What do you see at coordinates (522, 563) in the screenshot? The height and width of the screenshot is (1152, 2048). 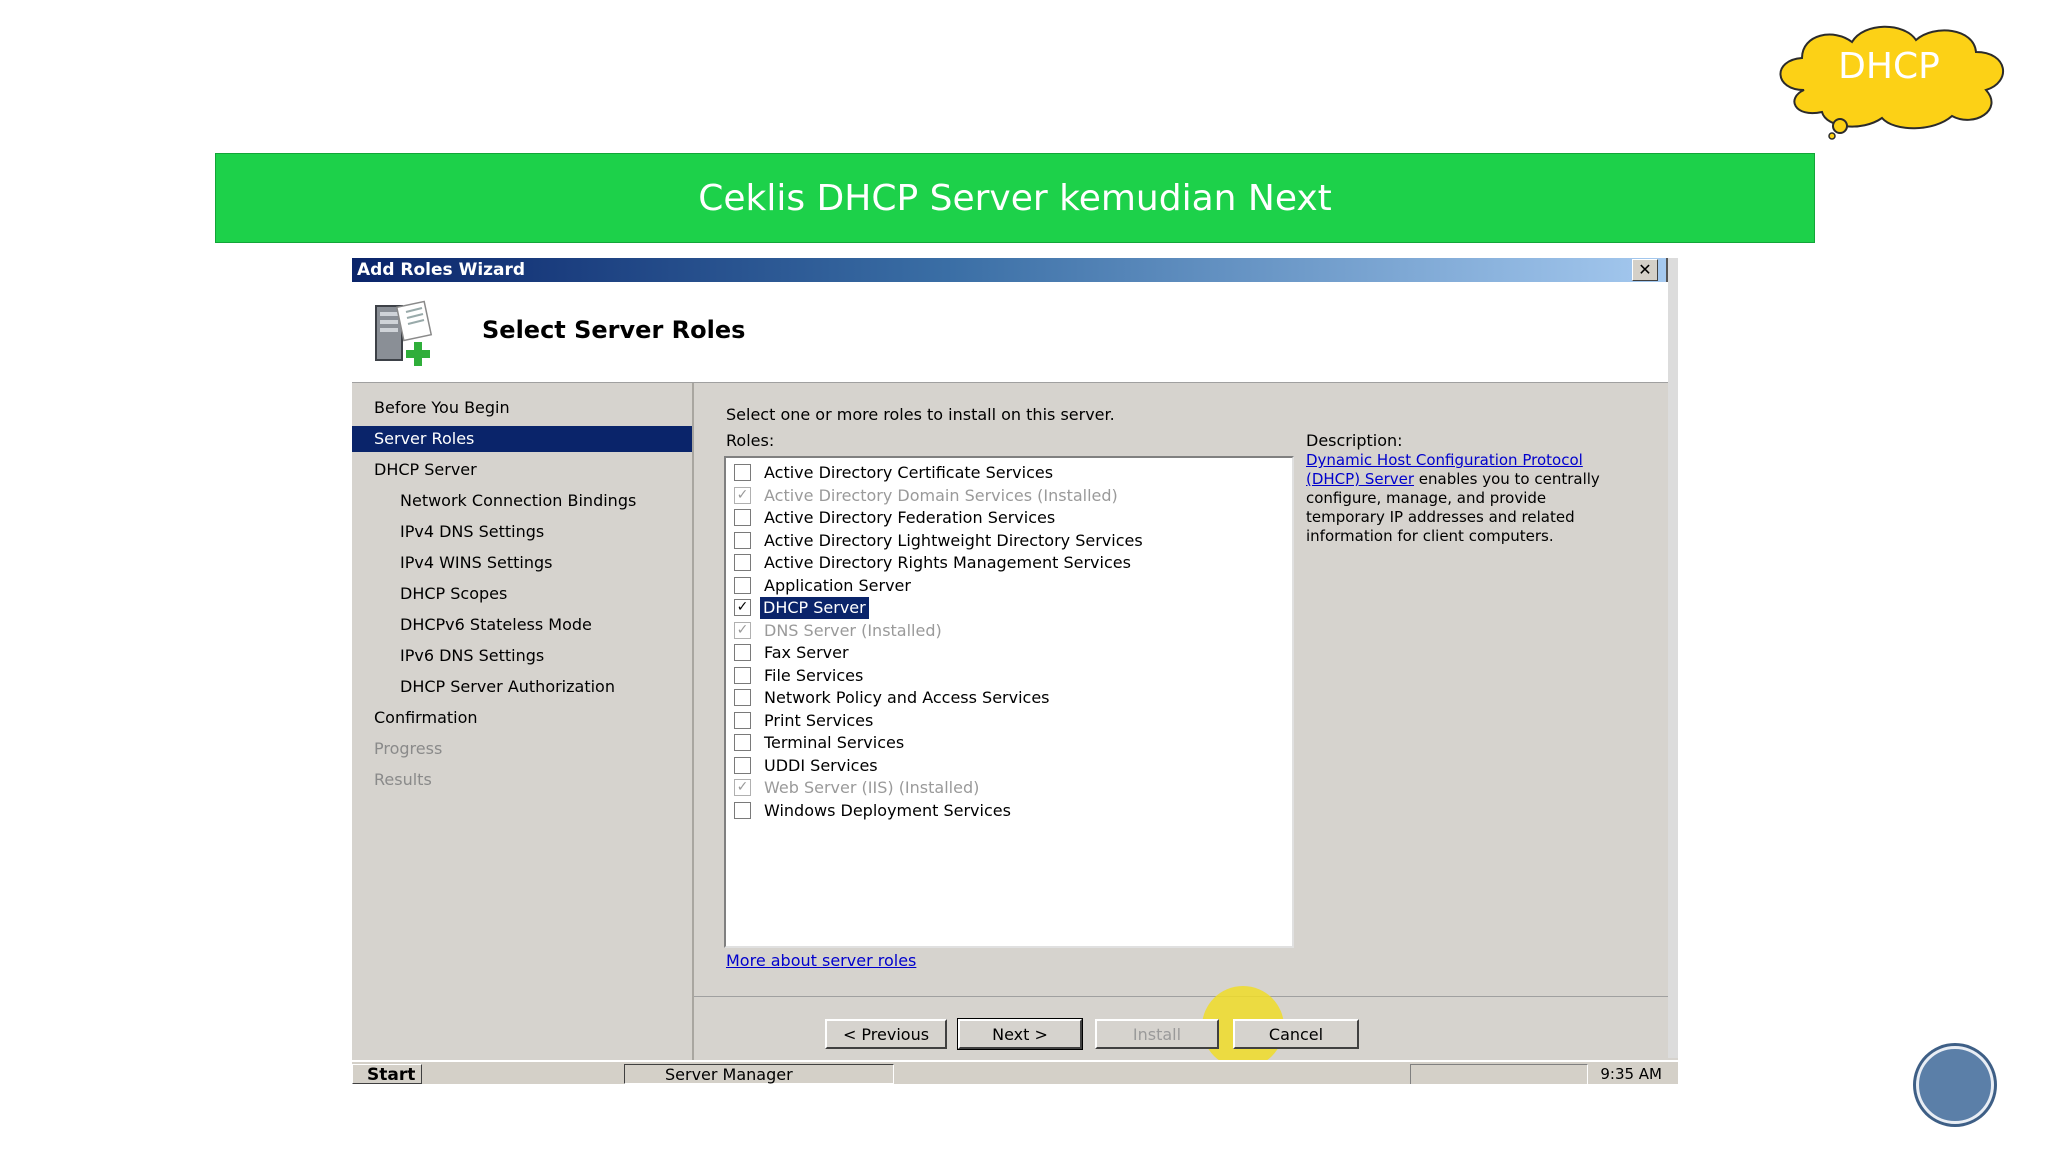 I see `nav-step: IPv4 WINS Settings` at bounding box center [522, 563].